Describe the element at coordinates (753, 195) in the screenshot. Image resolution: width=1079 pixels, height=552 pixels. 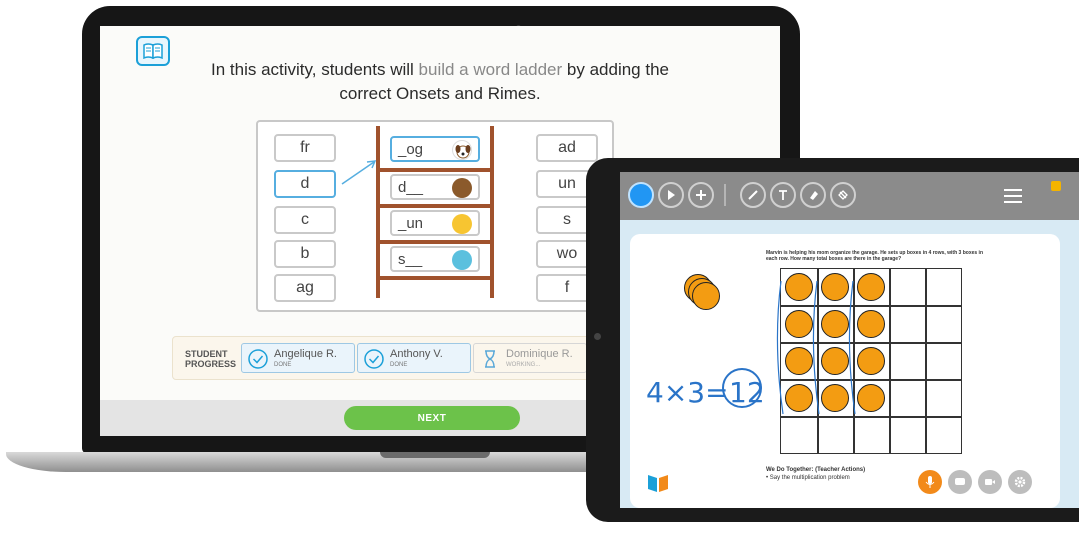
I see `pencil-icon` at that location.